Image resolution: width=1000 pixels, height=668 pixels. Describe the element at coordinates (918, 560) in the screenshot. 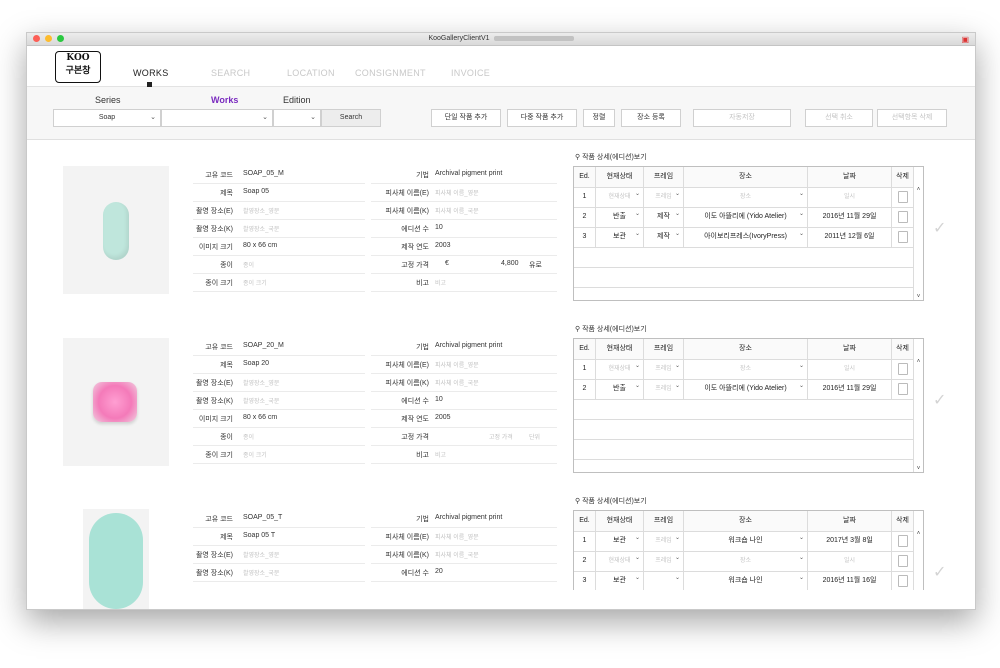

I see `edition-scrollbar: ˄` at that location.